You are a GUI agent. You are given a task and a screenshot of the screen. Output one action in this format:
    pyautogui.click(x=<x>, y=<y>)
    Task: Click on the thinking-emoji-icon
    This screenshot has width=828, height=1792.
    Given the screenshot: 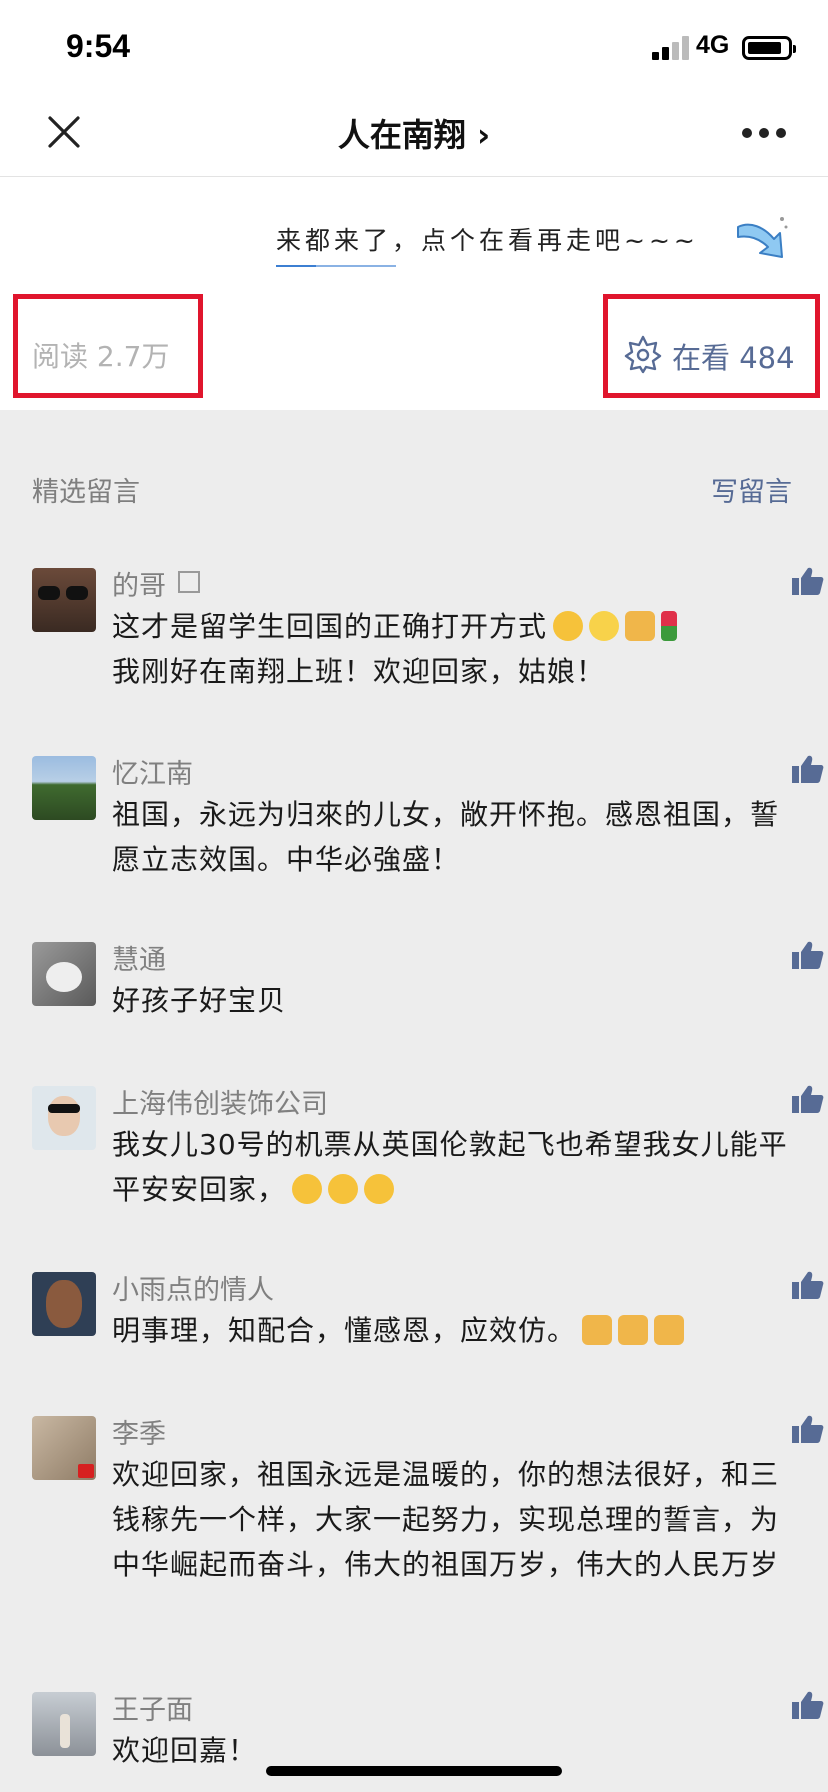 What is the action you would take?
    pyautogui.click(x=568, y=626)
    